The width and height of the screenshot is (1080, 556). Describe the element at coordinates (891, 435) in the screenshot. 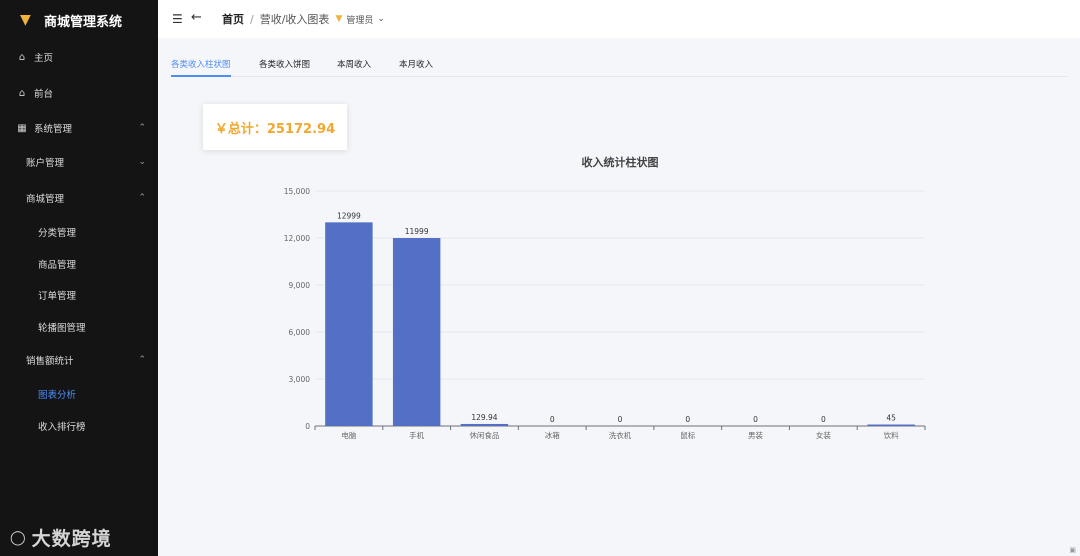

I see `x-tick-label: 饮料` at that location.